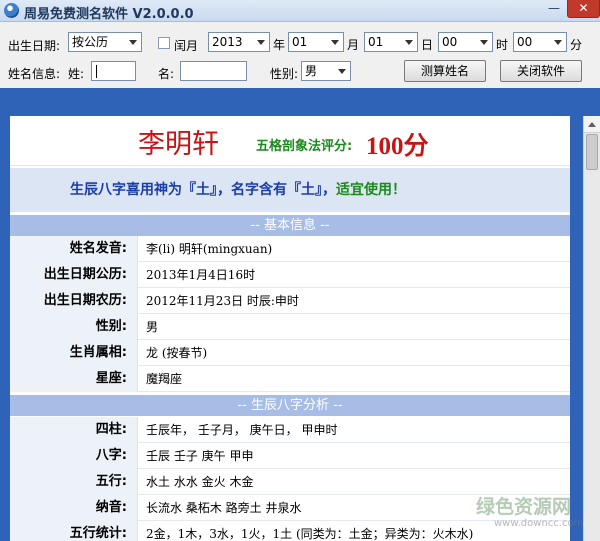 The image size is (600, 541). Describe the element at coordinates (178, 144) in the screenshot. I see `result-name: 李明轩` at that location.